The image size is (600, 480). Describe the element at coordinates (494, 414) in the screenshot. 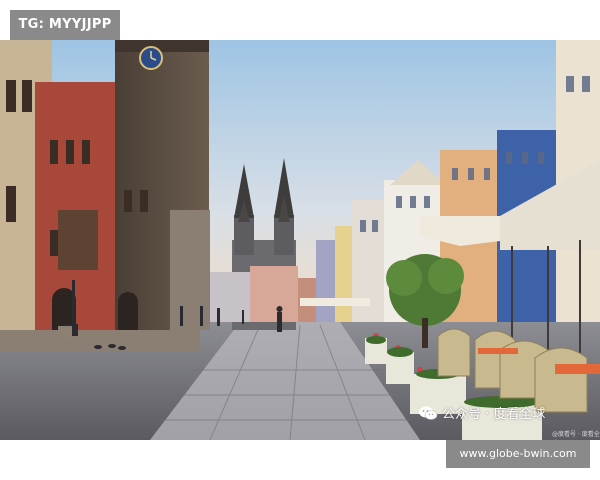

I see `watermark-text: 公众号 · 度看全球` at that location.